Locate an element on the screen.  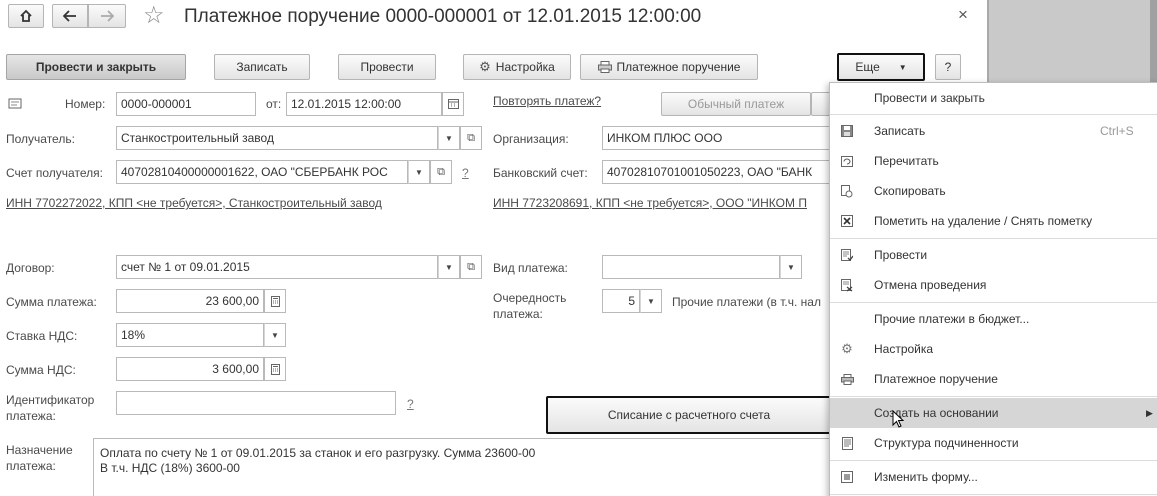
print-button: Платежное поручение is located at coordinates (669, 67).